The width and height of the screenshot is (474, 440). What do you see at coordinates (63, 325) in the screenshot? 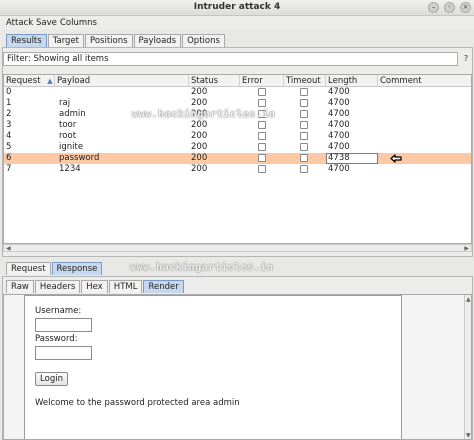
I see `username-input` at bounding box center [63, 325].